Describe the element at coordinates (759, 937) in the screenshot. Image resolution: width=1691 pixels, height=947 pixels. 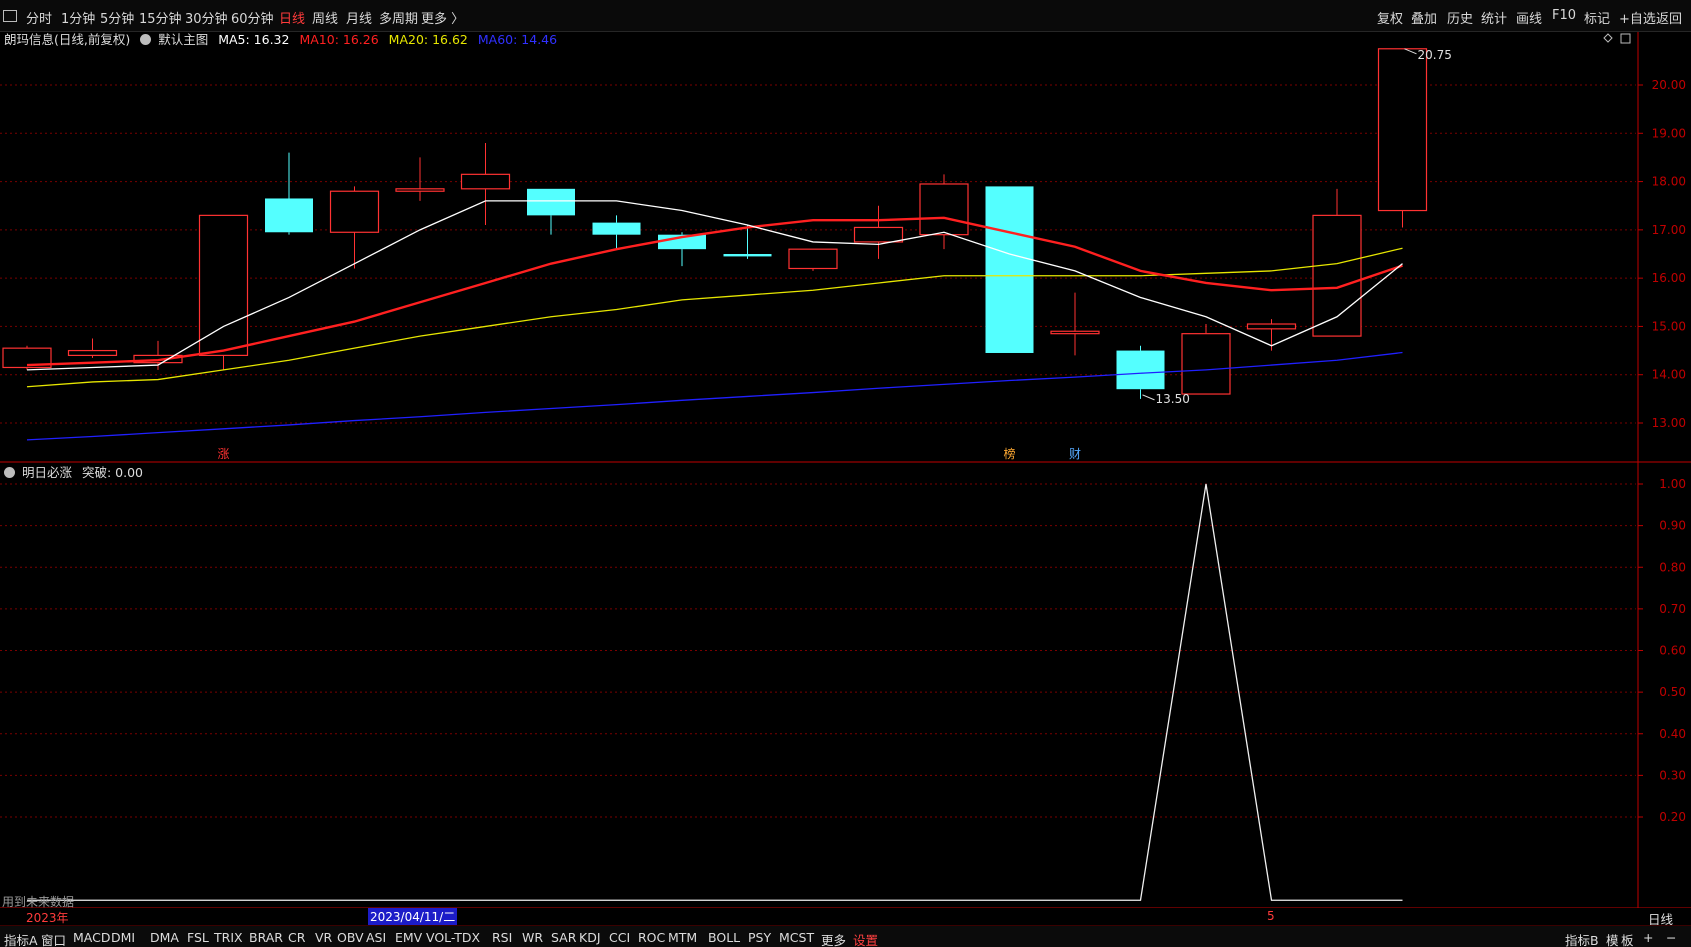
I see `indicator-tab-22: PSY` at that location.